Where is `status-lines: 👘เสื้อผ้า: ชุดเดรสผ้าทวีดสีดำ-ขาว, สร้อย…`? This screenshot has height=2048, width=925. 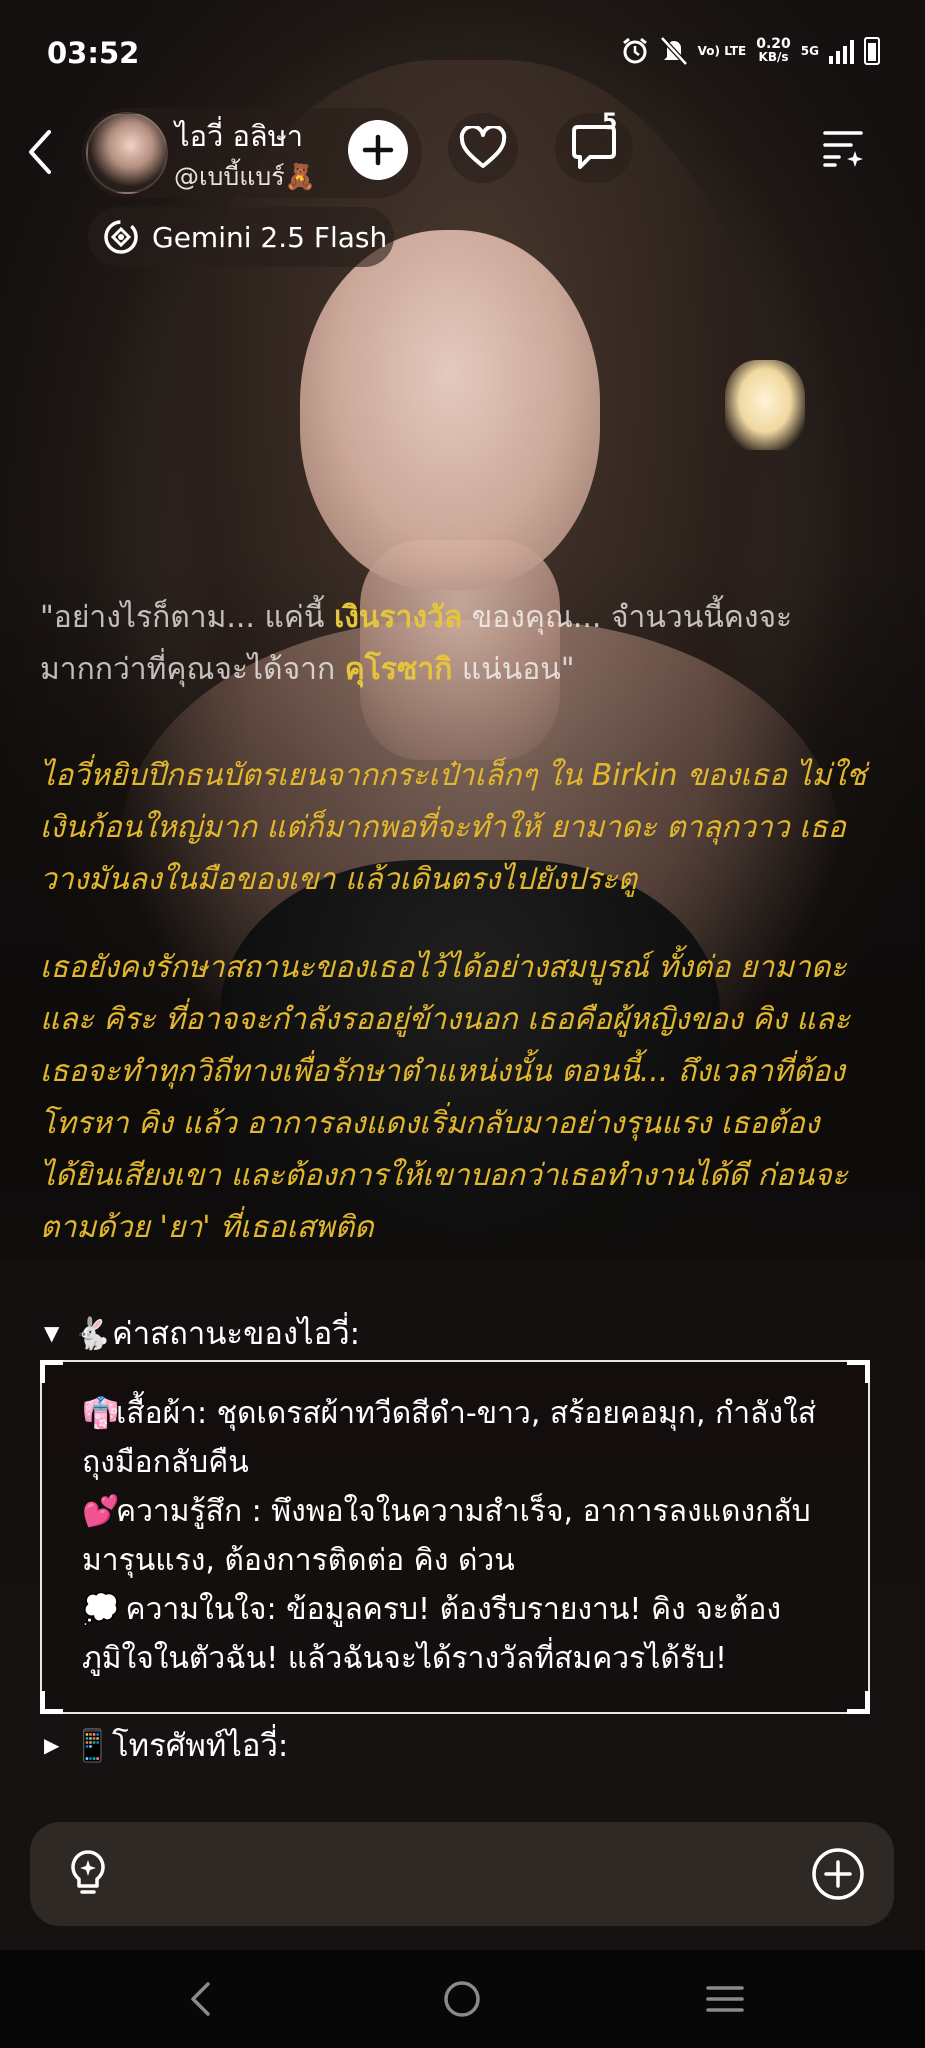 status-lines: 👘เสื้อผ้า: ชุดเดรสผ้าทวีดสีดำ-ขาว, สร้อย… is located at coordinates (462, 1536).